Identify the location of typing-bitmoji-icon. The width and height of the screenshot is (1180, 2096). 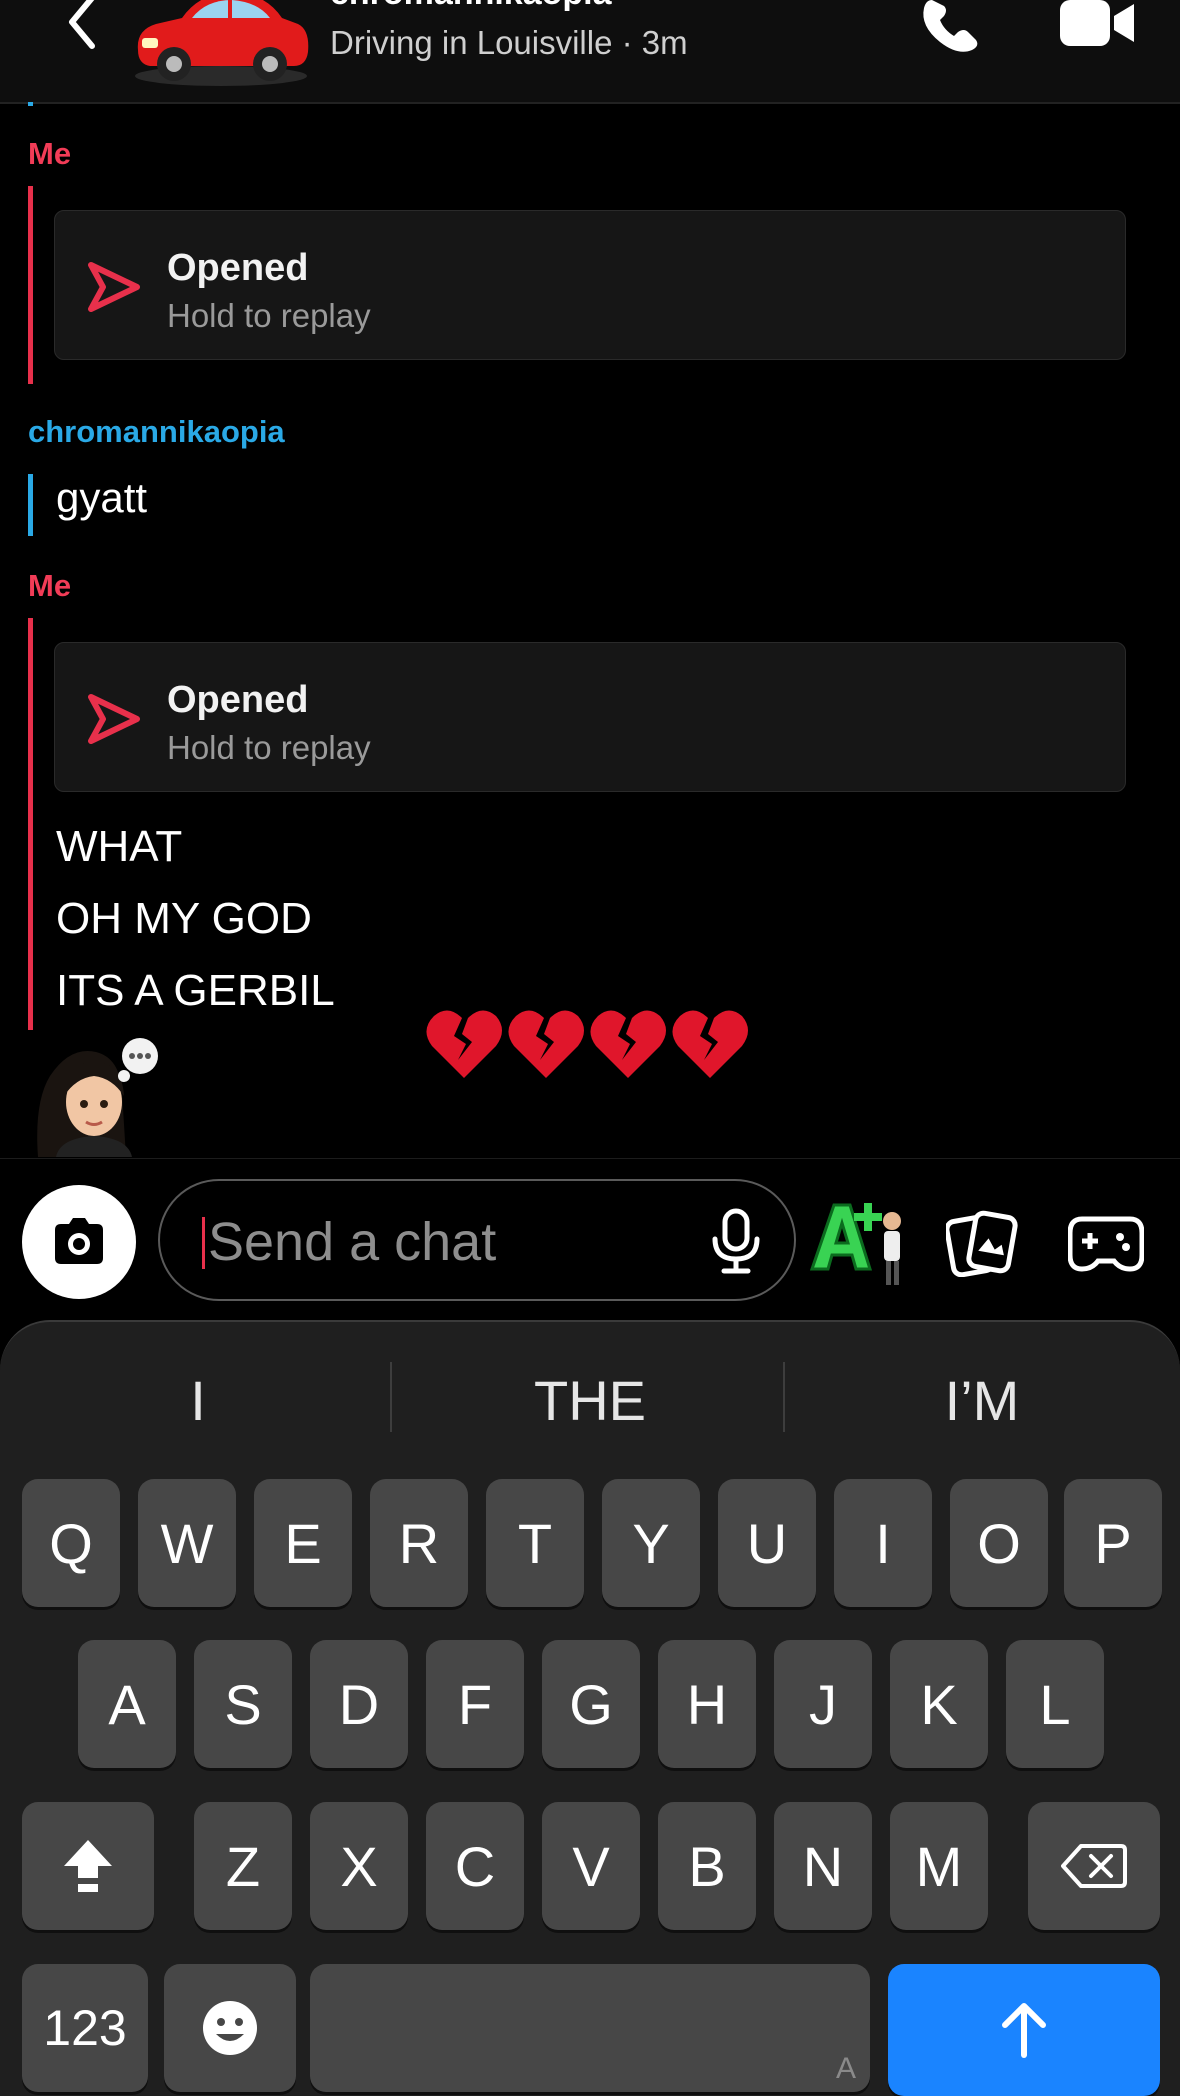
(97, 1097).